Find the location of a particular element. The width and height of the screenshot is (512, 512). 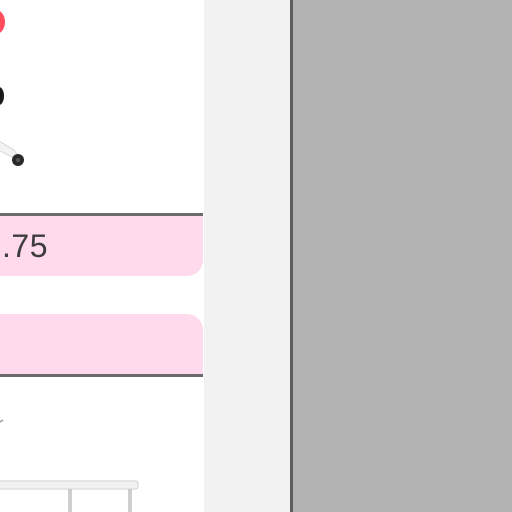

card-bottom-rule is located at coordinates (101, 375).